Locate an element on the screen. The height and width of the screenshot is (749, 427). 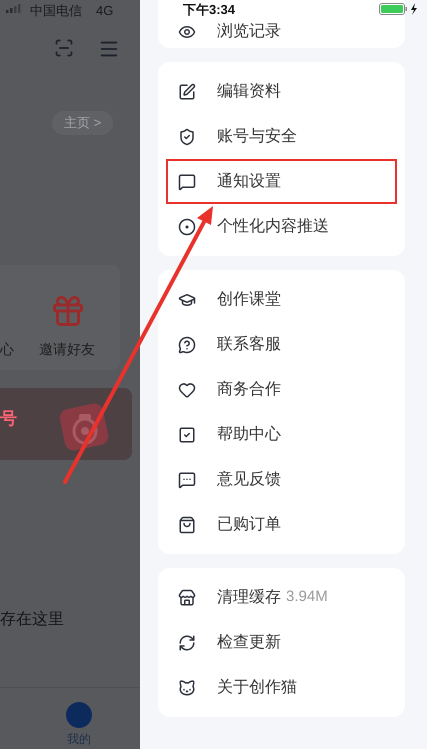
menu-item: 清理缓存 3.94M is located at coordinates (281, 597).